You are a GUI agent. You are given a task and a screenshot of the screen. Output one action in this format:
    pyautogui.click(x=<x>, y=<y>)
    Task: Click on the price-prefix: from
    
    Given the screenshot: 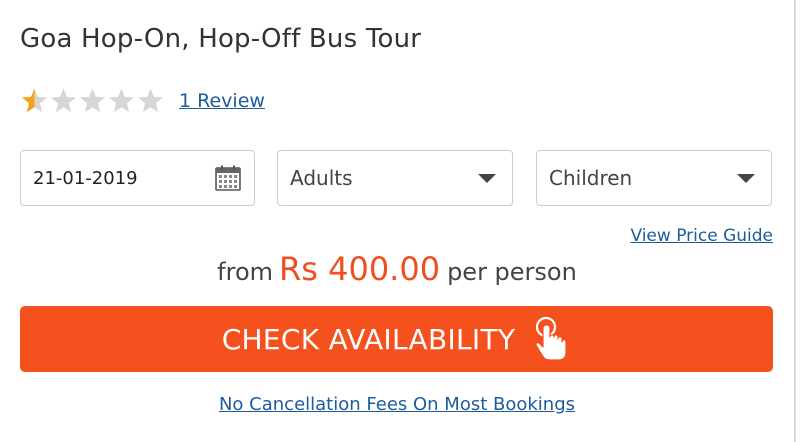 What is the action you would take?
    pyautogui.click(x=245, y=272)
    